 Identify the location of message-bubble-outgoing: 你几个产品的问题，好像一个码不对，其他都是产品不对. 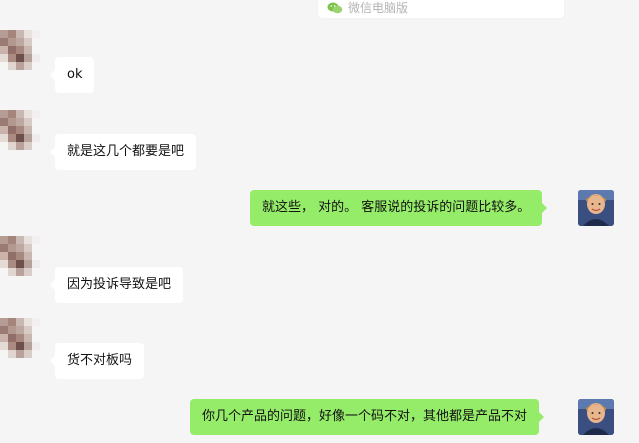
(367, 417).